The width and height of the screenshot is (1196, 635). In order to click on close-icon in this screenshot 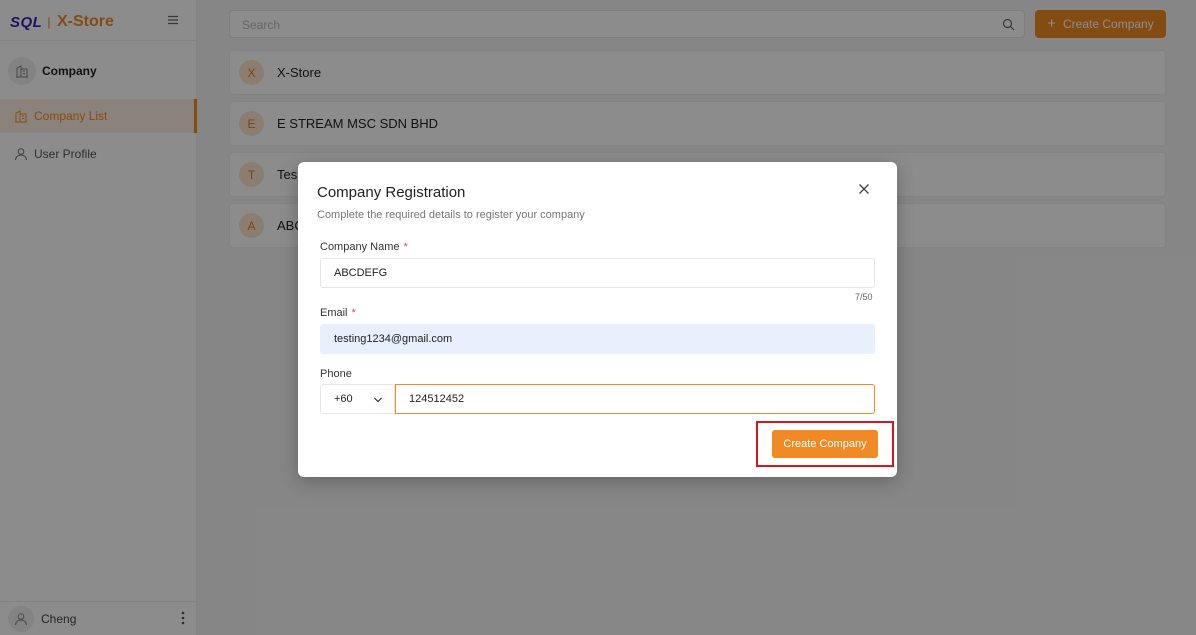, I will do `click(864, 188)`.